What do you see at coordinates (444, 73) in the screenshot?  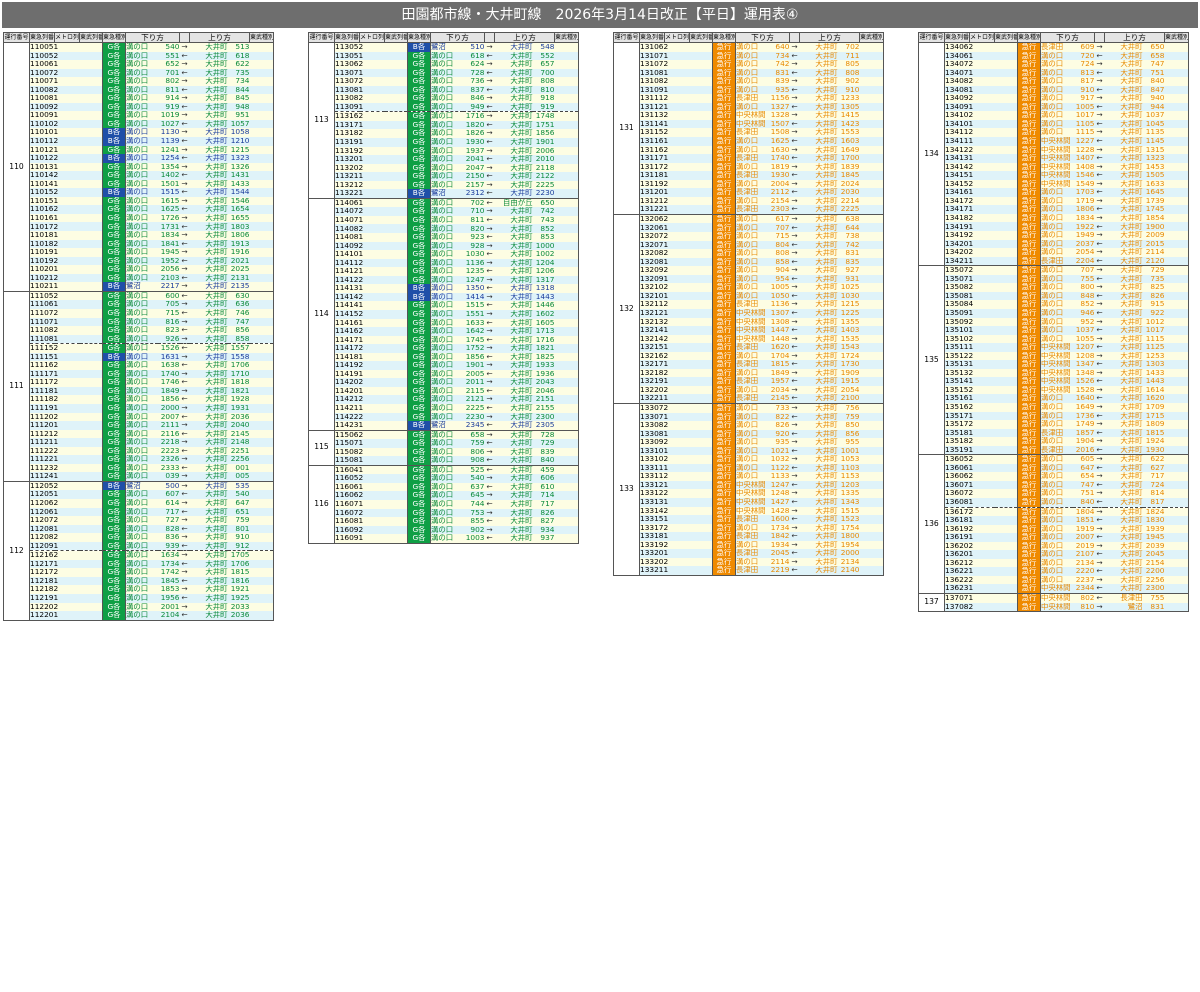 I see `table-row: 113071 G各 溝の口 728 ← 大井町 700` at bounding box center [444, 73].